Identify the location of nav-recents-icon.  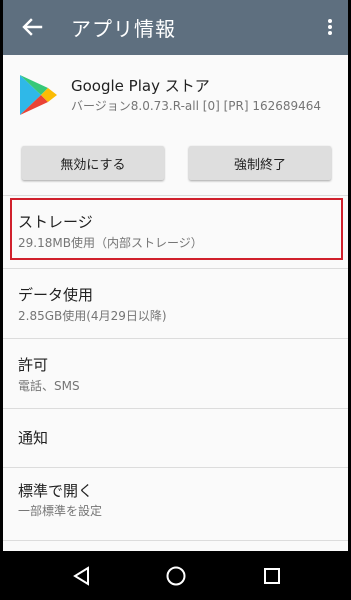
(272, 576).